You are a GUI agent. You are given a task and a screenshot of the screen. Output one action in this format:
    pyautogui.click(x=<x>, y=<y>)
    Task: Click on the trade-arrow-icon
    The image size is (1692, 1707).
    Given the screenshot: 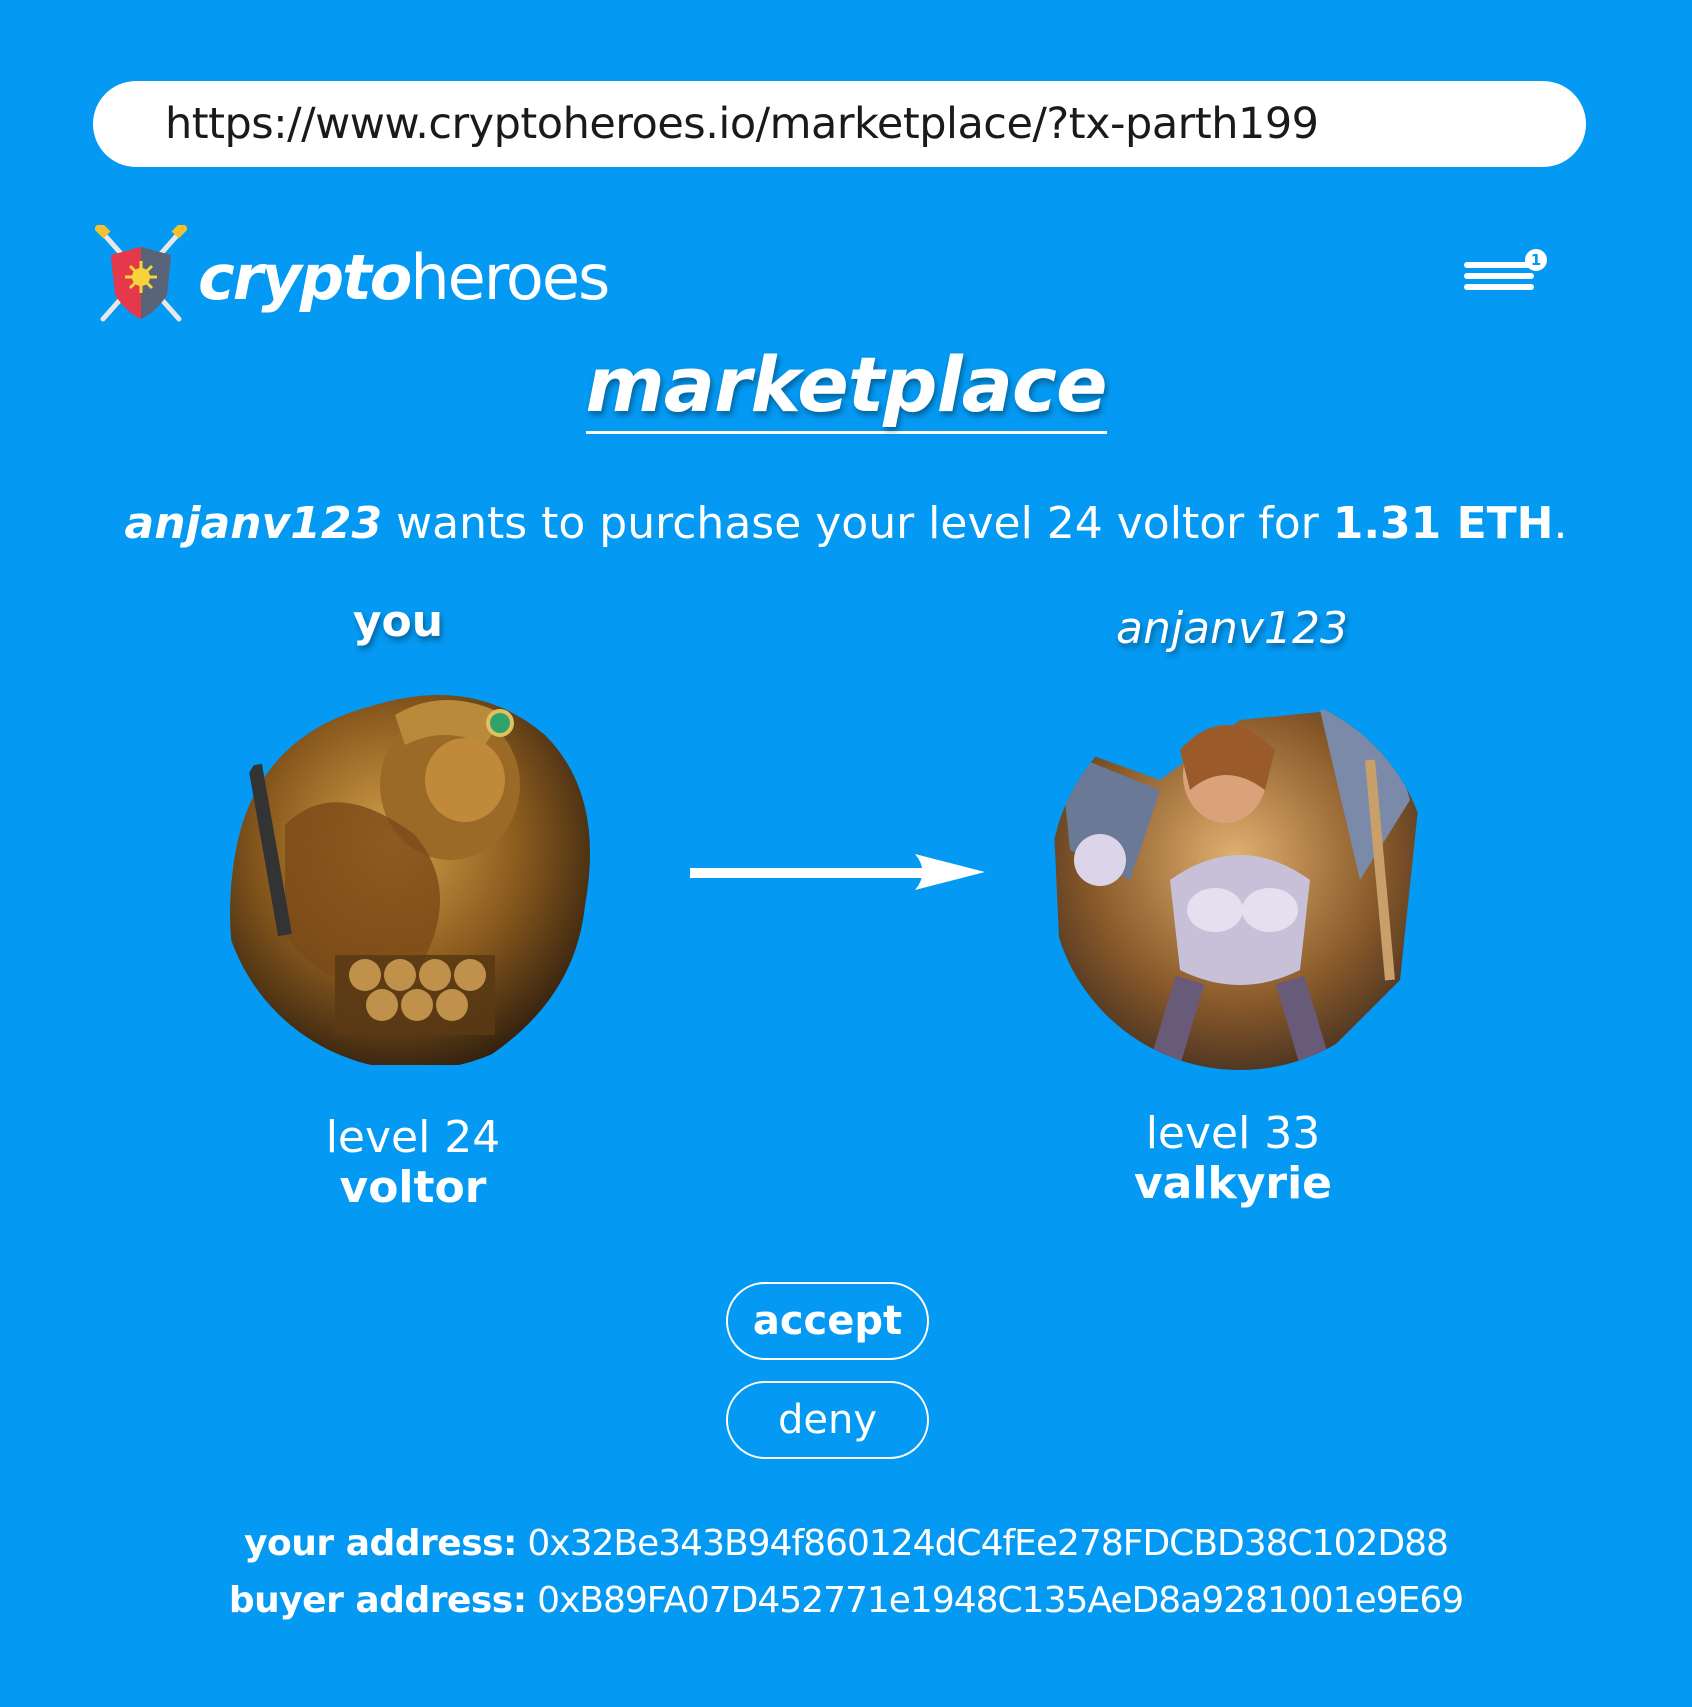 What is the action you would take?
    pyautogui.click(x=837, y=872)
    